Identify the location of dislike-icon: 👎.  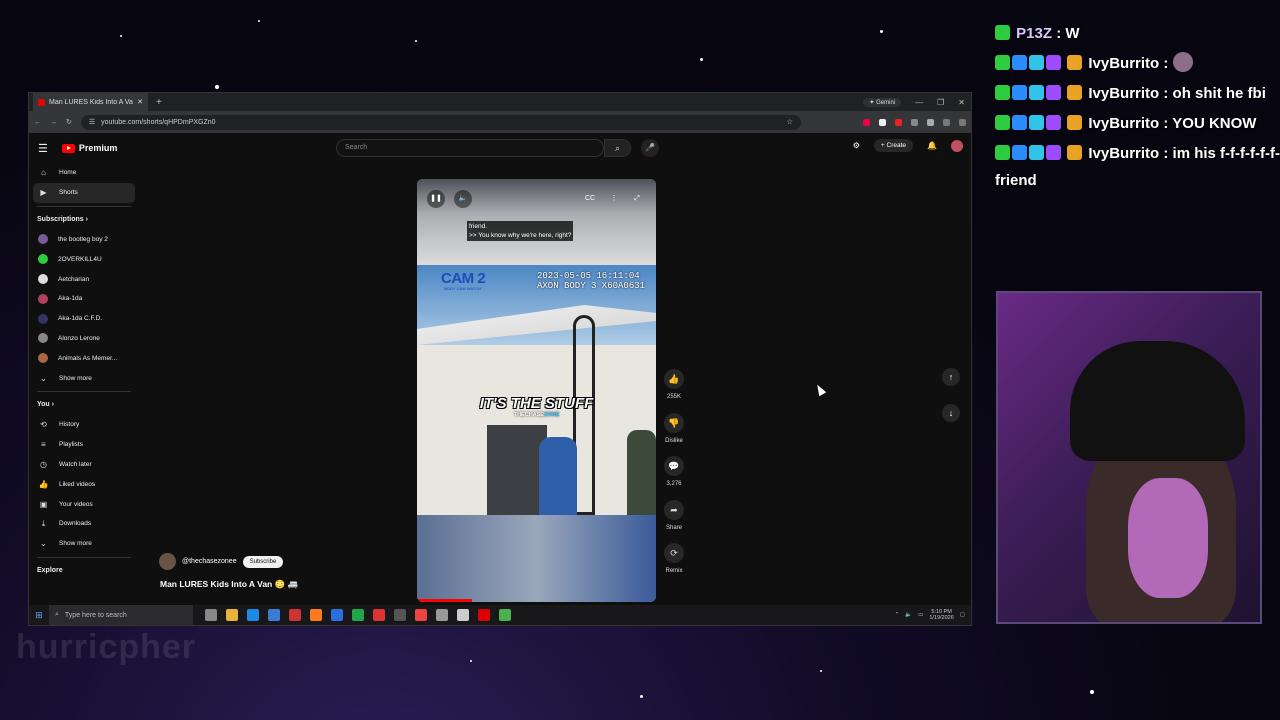
(674, 422).